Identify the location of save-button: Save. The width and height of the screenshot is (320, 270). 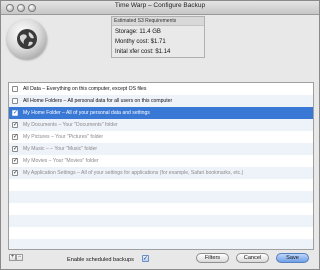
(292, 258).